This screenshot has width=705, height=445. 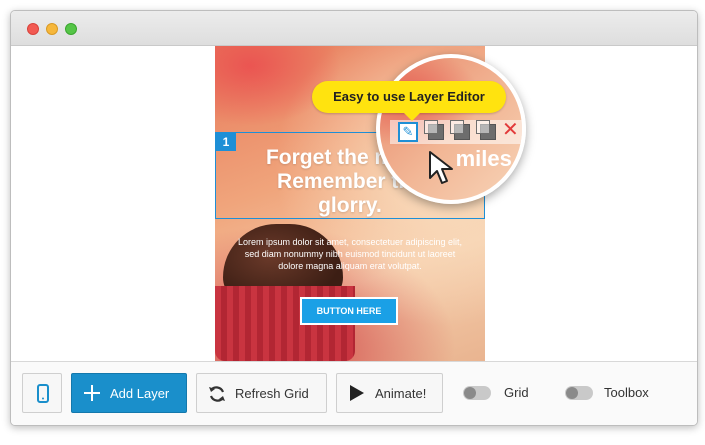 What do you see at coordinates (33, 29) in the screenshot?
I see `close-window-button` at bounding box center [33, 29].